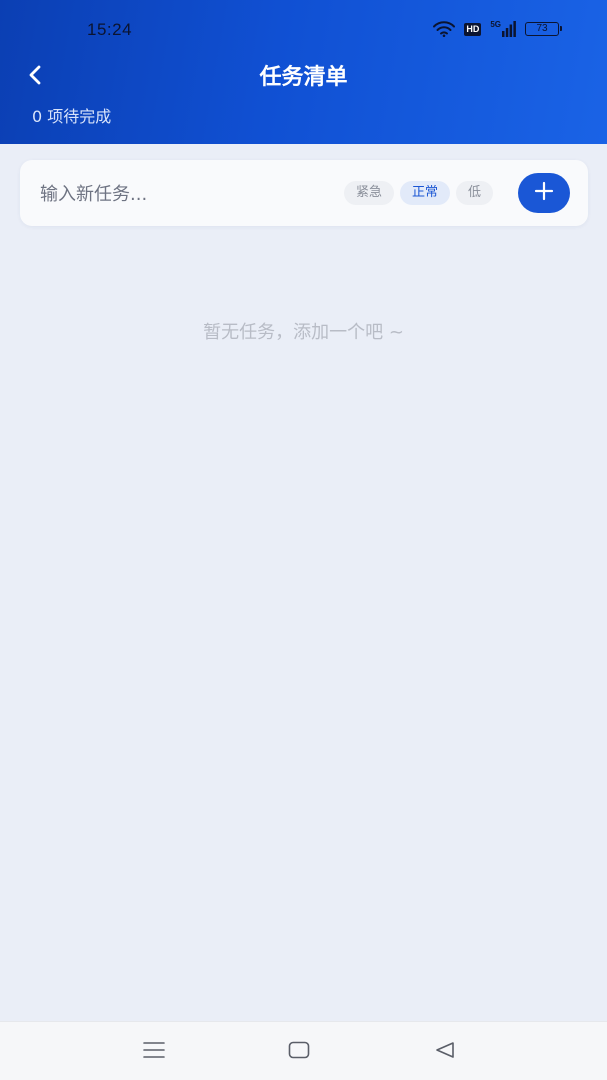 Image resolution: width=607 pixels, height=1080 pixels. Describe the element at coordinates (72, 116) in the screenshot. I see `pending-count: 0 项待完成` at that location.